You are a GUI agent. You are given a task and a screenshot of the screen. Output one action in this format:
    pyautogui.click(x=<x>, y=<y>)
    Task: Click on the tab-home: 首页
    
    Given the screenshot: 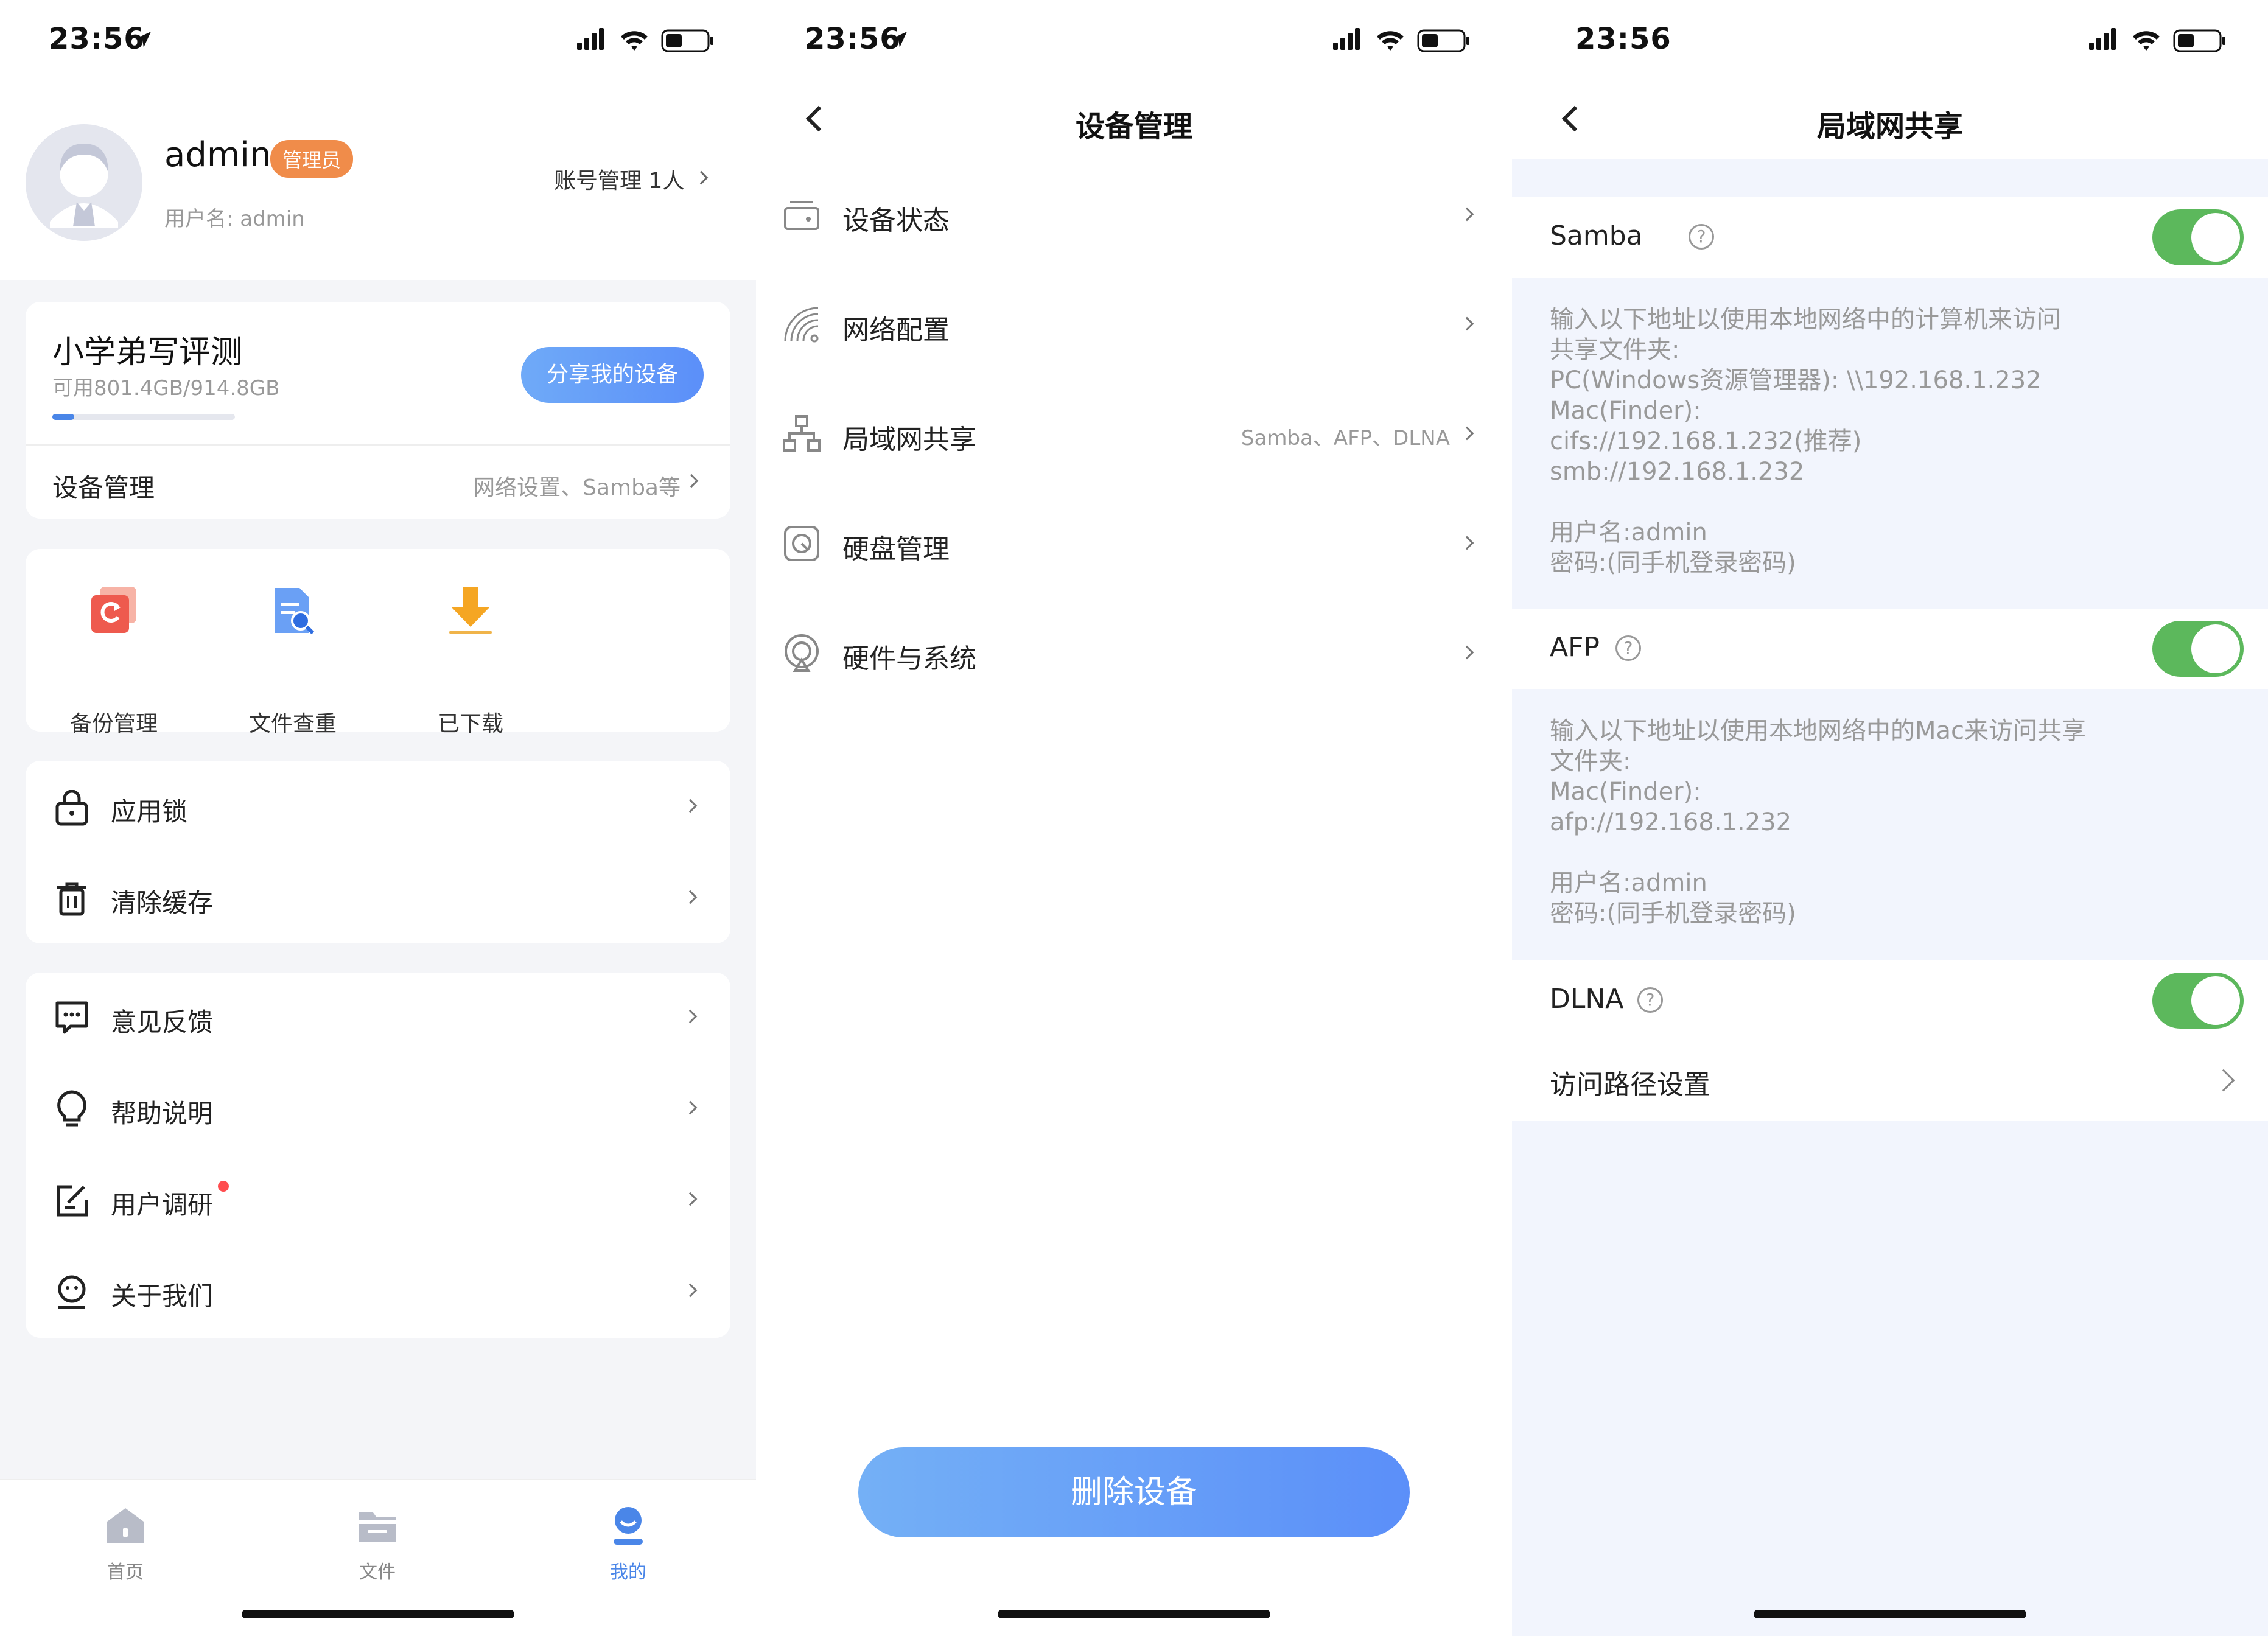 What is the action you would take?
    pyautogui.click(x=125, y=1544)
    